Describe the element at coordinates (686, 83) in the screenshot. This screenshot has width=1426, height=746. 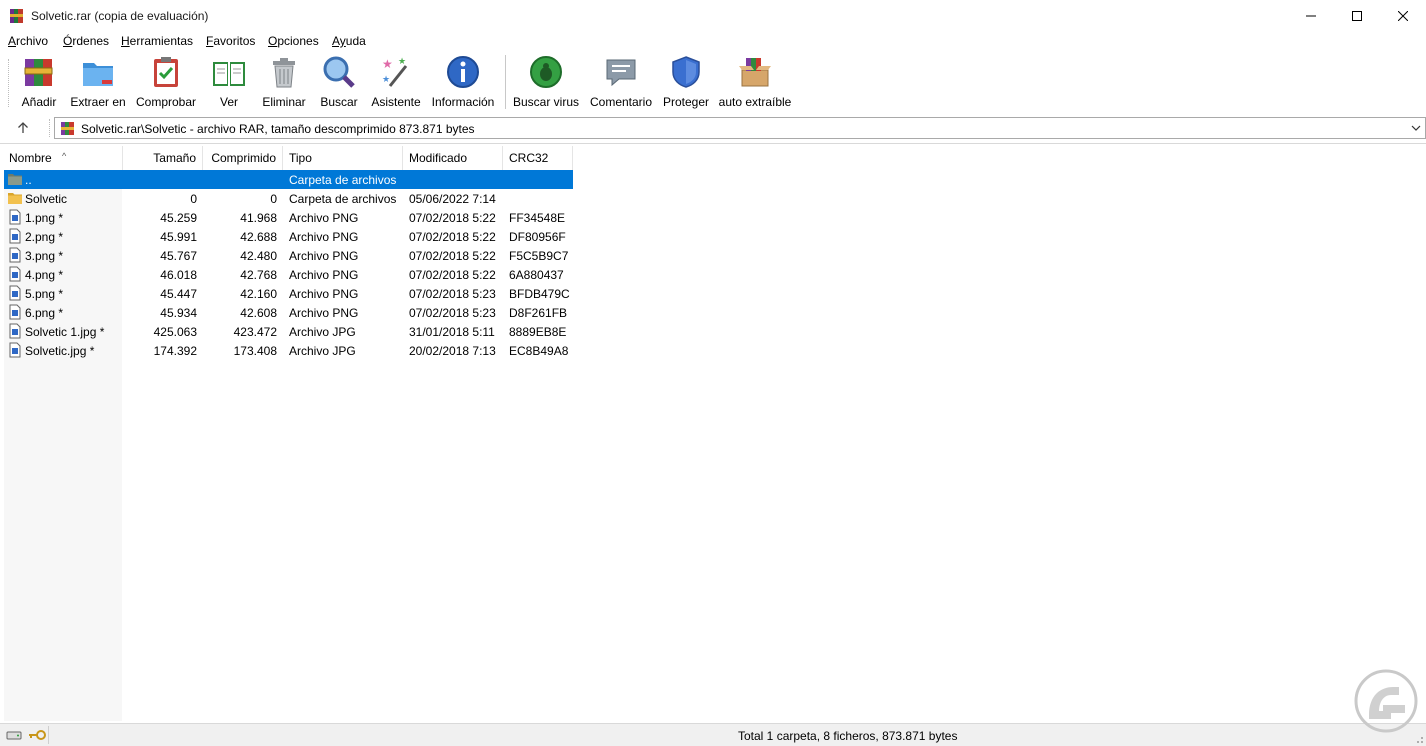
I see `protect-button: Proteger` at that location.